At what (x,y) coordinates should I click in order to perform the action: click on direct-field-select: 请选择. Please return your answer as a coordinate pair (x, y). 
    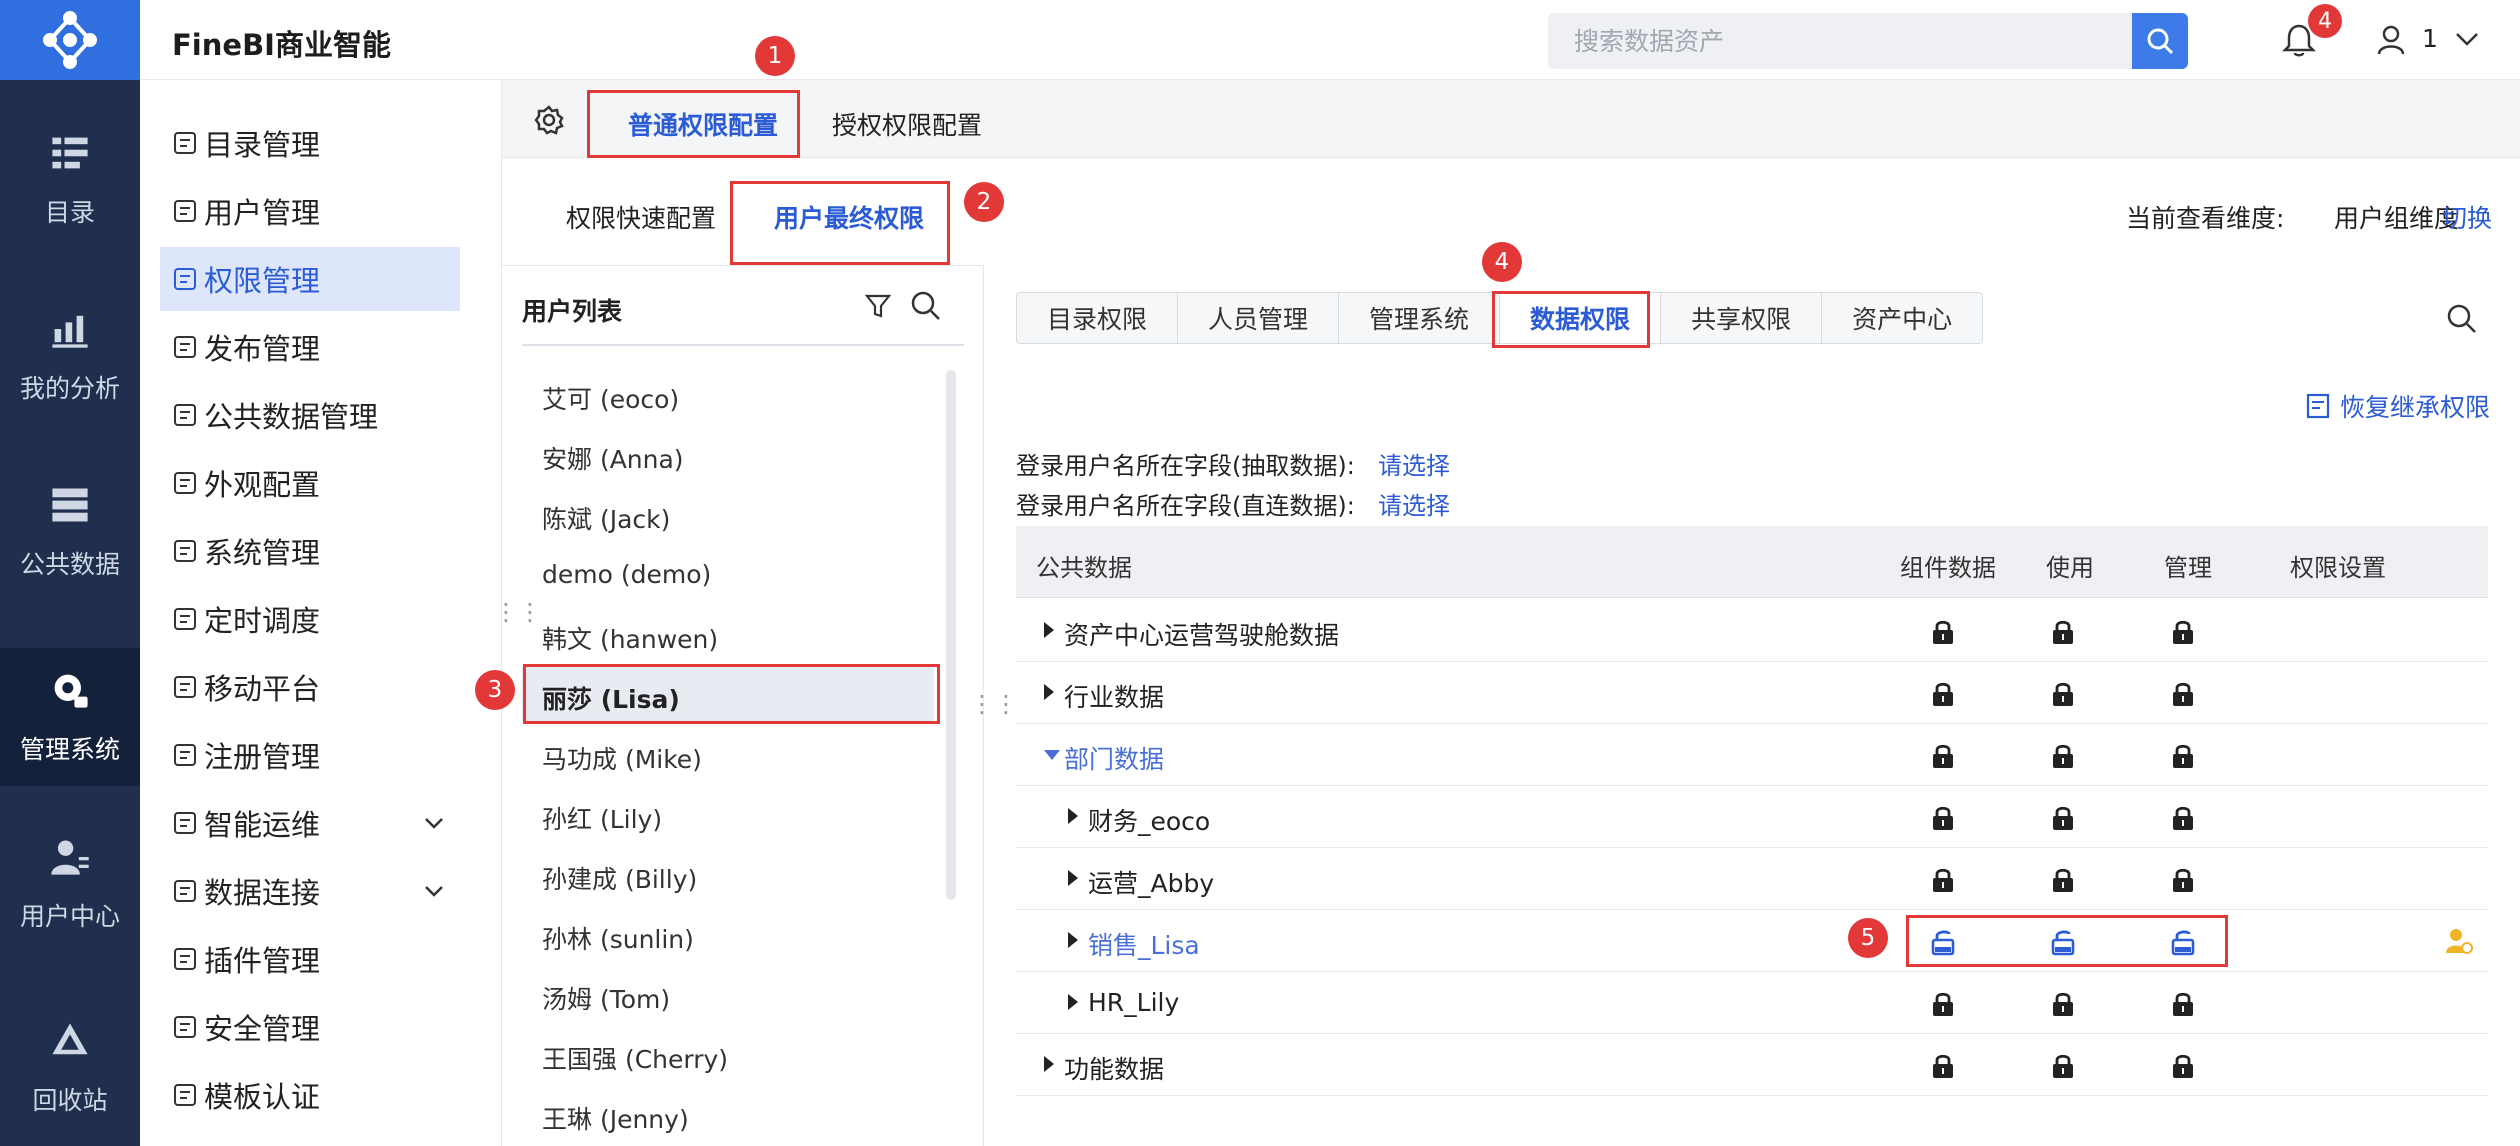
    Looking at the image, I should click on (1414, 503).